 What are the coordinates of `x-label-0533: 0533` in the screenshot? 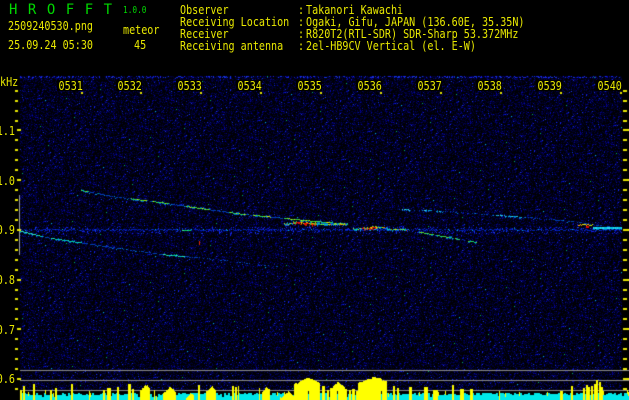 It's located at (189, 85).